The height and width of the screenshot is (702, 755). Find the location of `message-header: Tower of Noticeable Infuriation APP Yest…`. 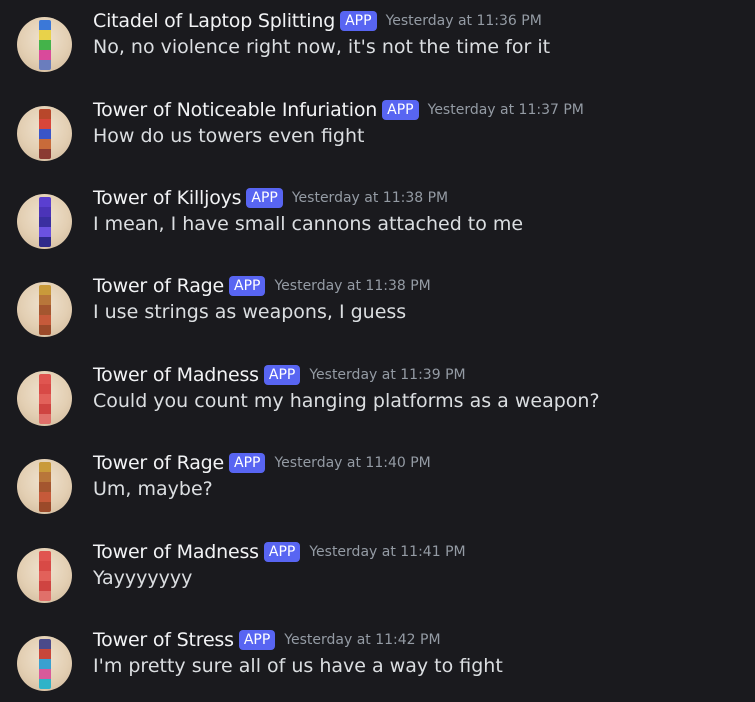

message-header: Tower of Noticeable Infuriation APP Yest… is located at coordinates (338, 110).